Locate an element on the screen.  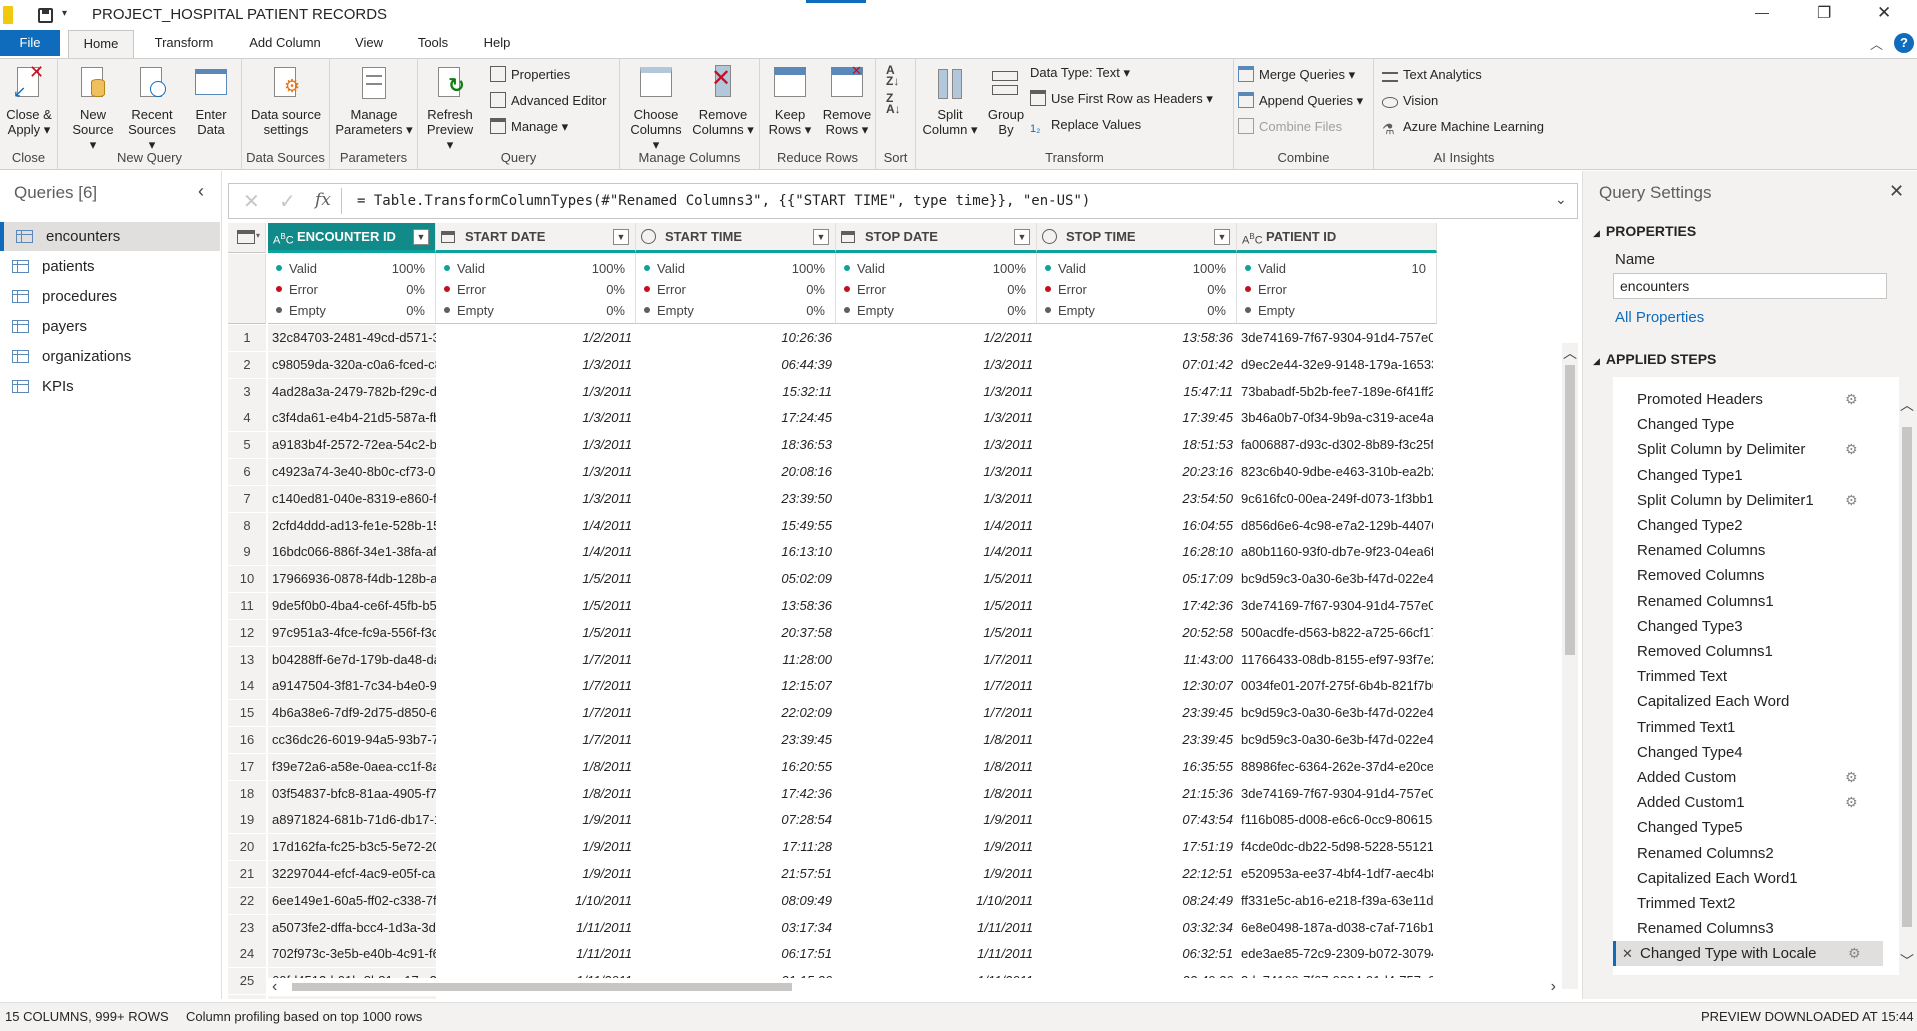
table-cell: 1/10/2011 is located at coordinates (936, 901).